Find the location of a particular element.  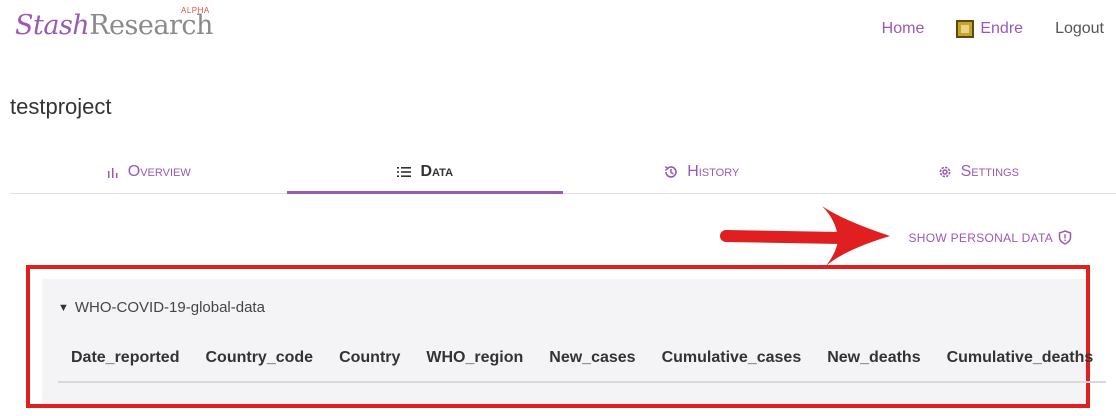

user-avatar is located at coordinates (965, 29).